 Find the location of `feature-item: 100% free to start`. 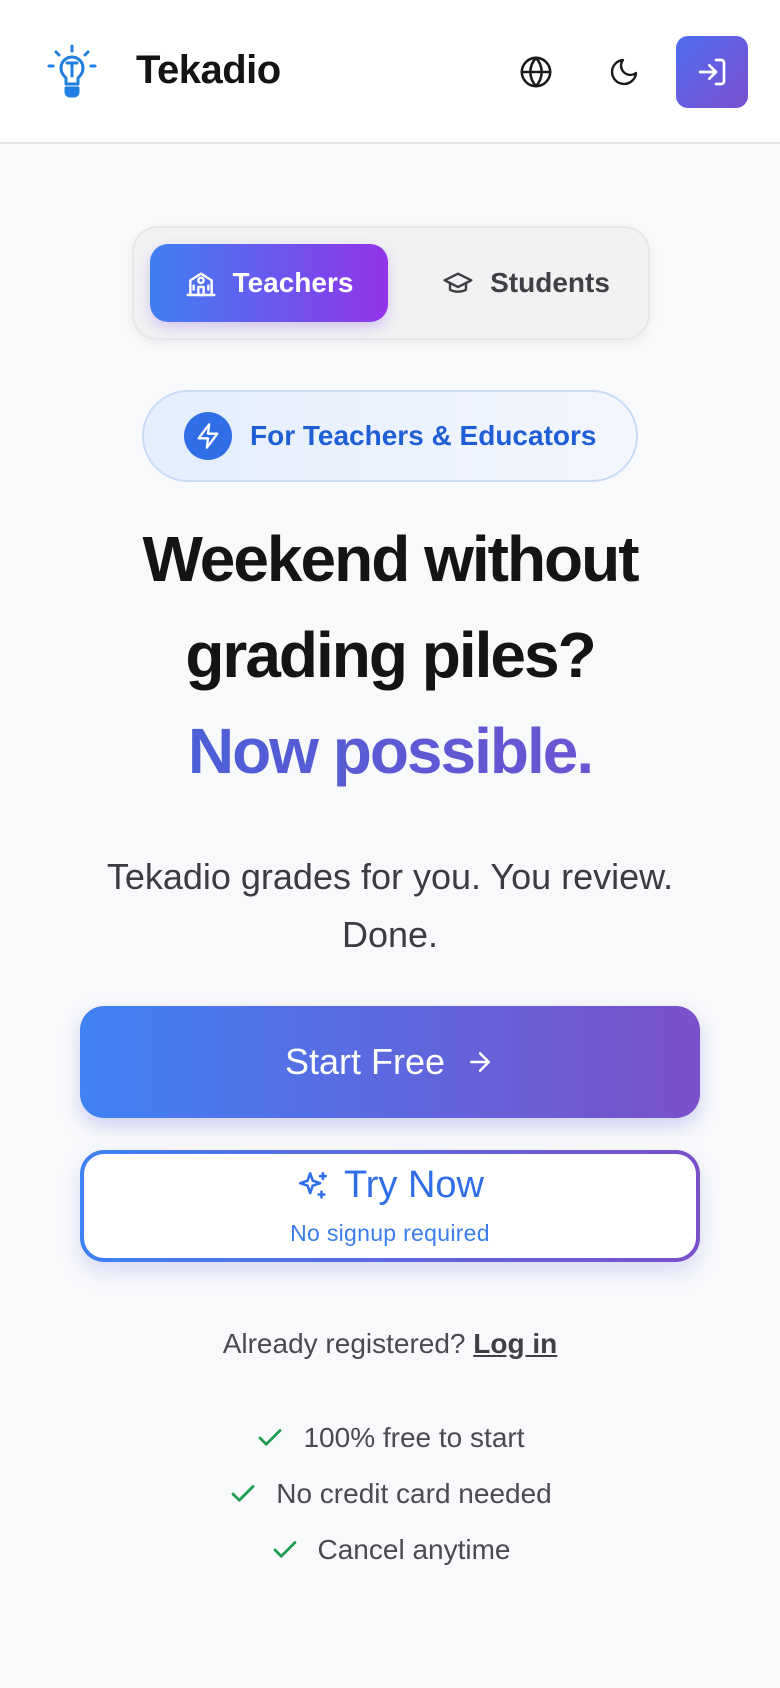

feature-item: 100% free to start is located at coordinates (390, 1438).